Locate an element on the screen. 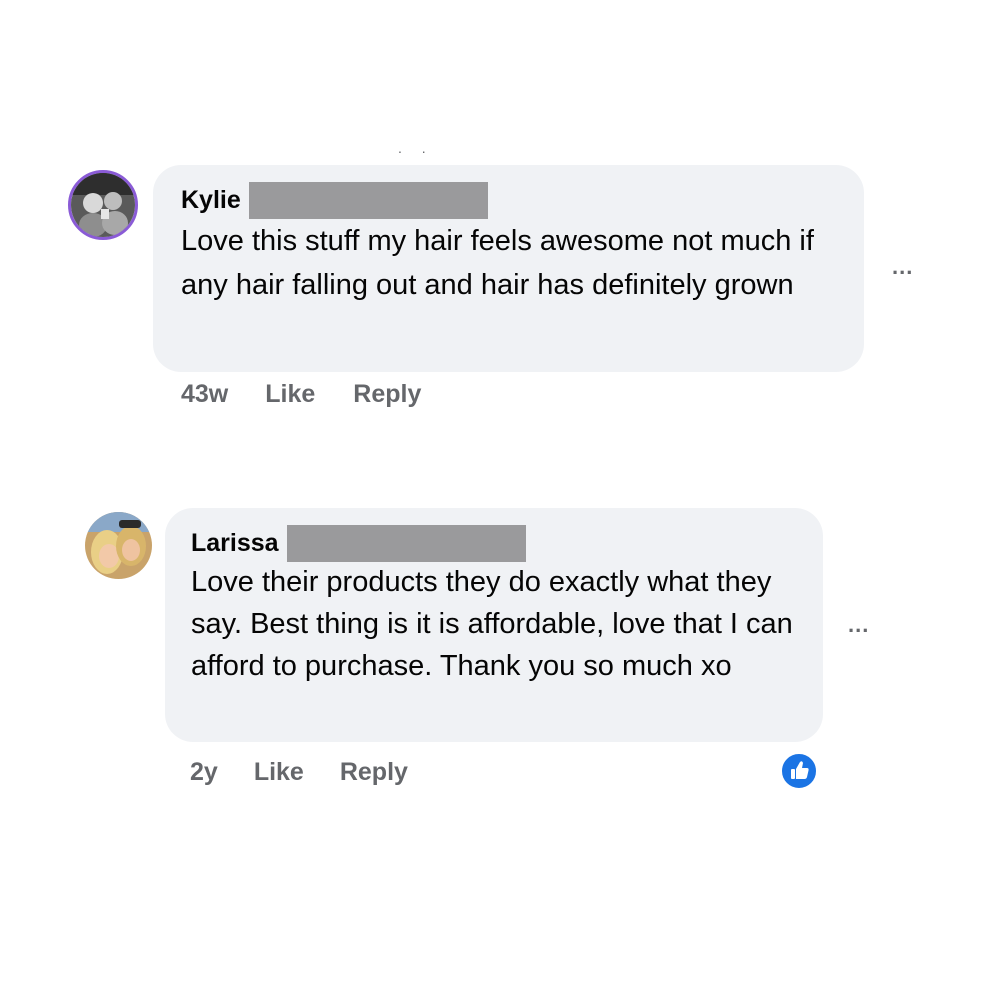 This screenshot has width=1000, height=1000. comment-author: Larissa is located at coordinates (235, 543).